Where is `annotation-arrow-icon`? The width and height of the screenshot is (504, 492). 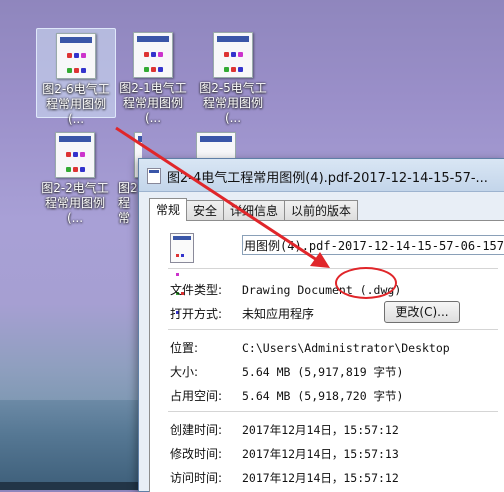 annotation-arrow-icon is located at coordinates (222, 197).